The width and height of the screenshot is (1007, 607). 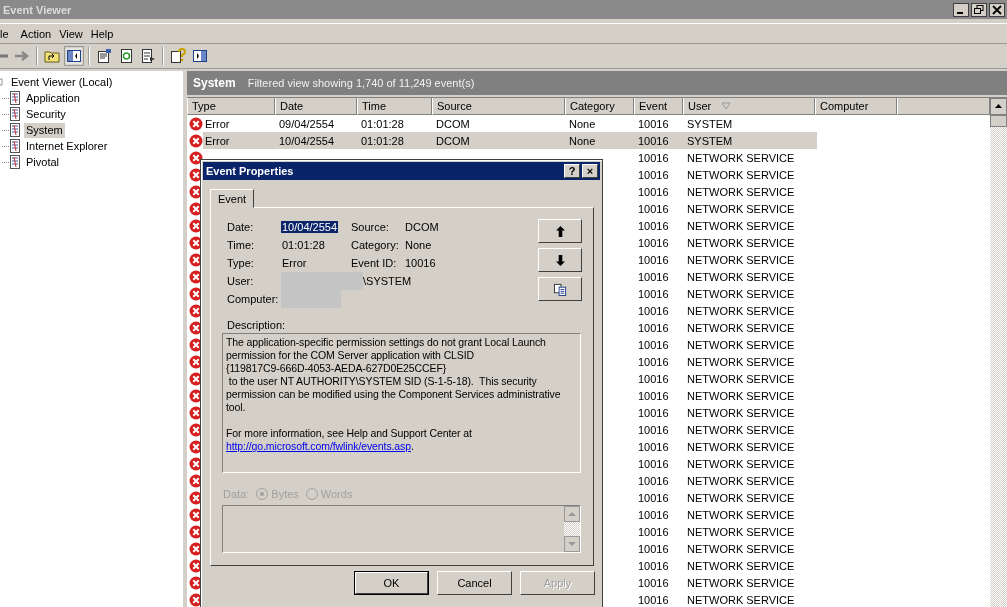 I want to click on field-label: Time:, so click(x=241, y=245).